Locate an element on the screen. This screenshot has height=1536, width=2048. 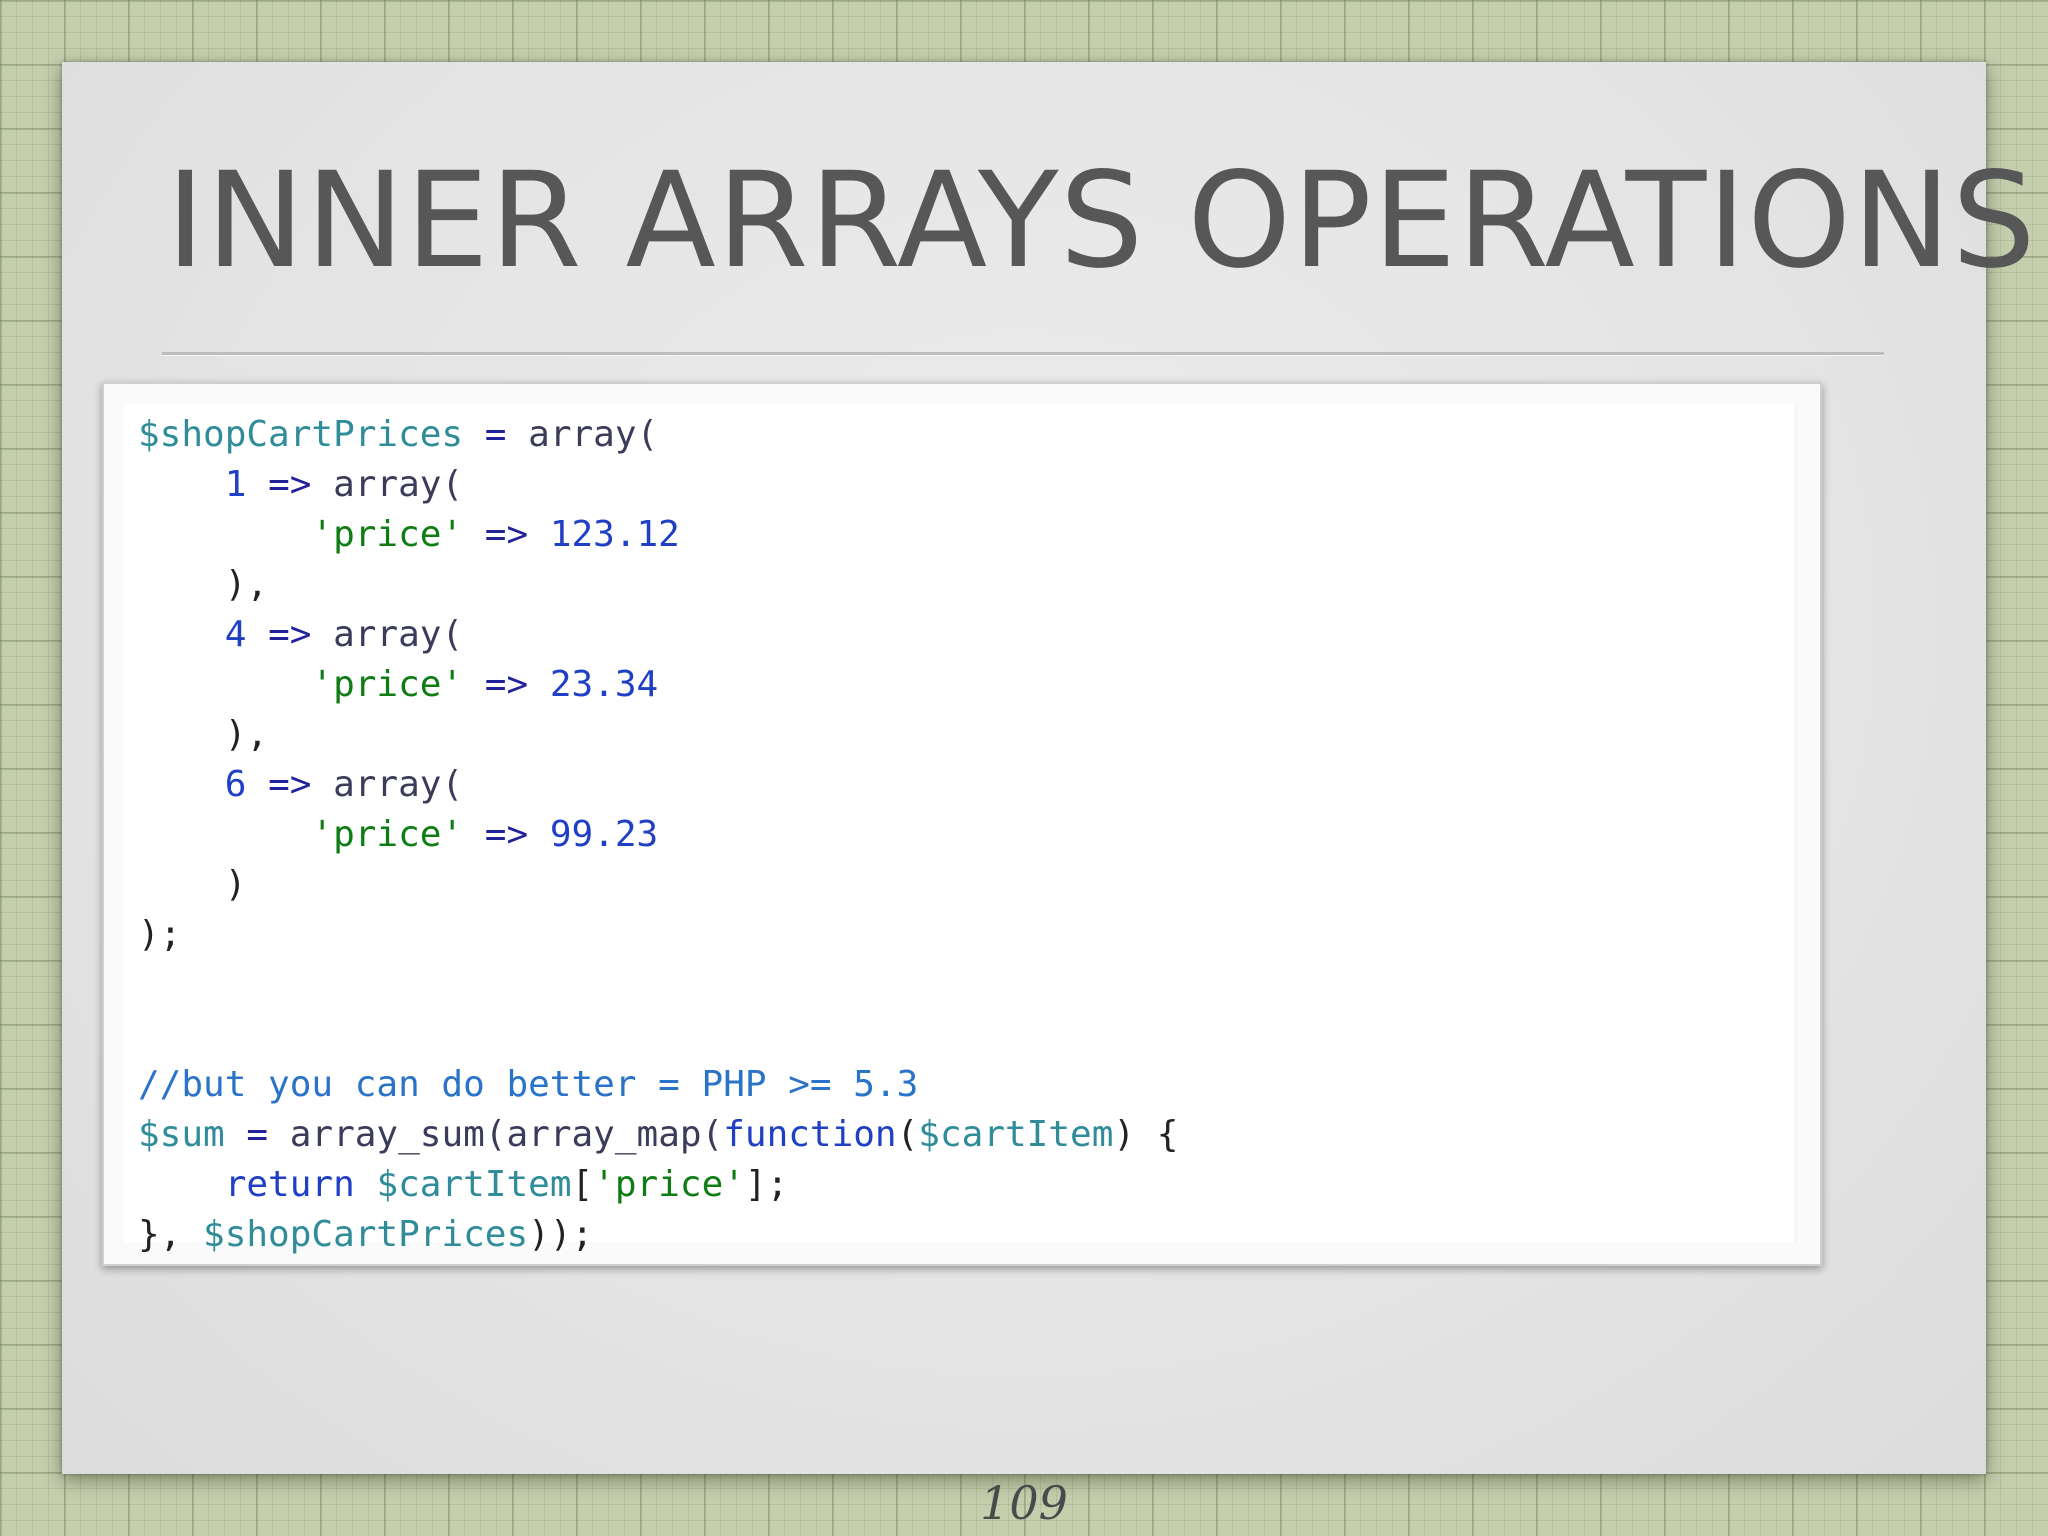
code-token: ) is located at coordinates (192, 884).